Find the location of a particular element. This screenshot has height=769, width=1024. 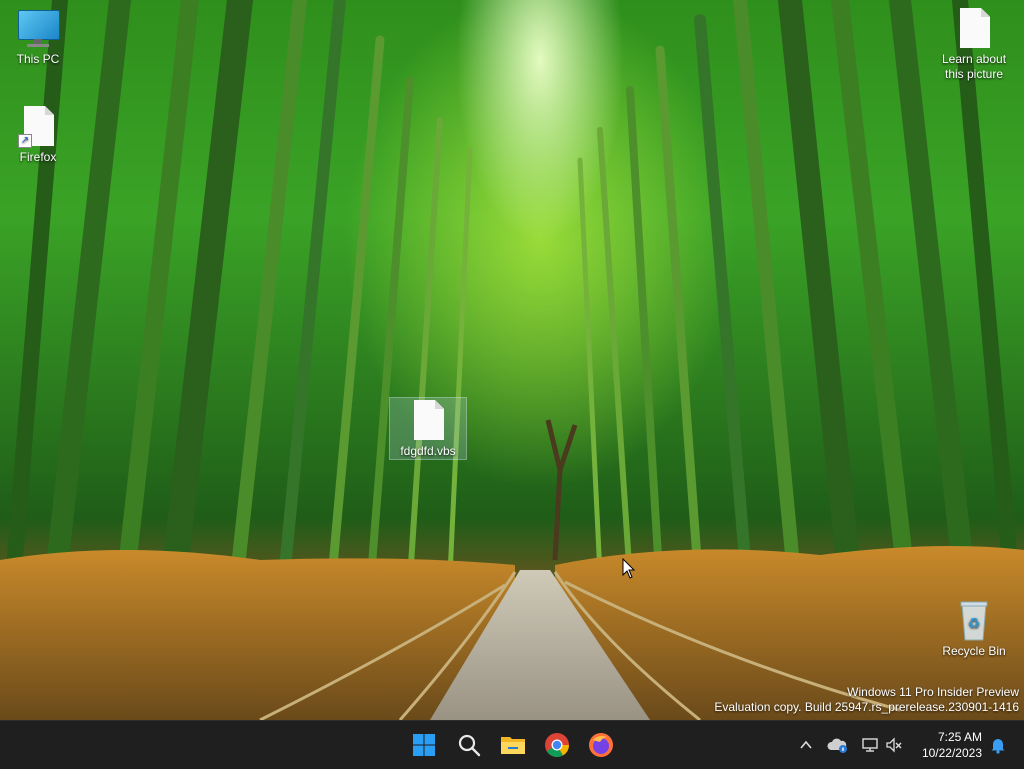

network-icon is located at coordinates (870, 745).